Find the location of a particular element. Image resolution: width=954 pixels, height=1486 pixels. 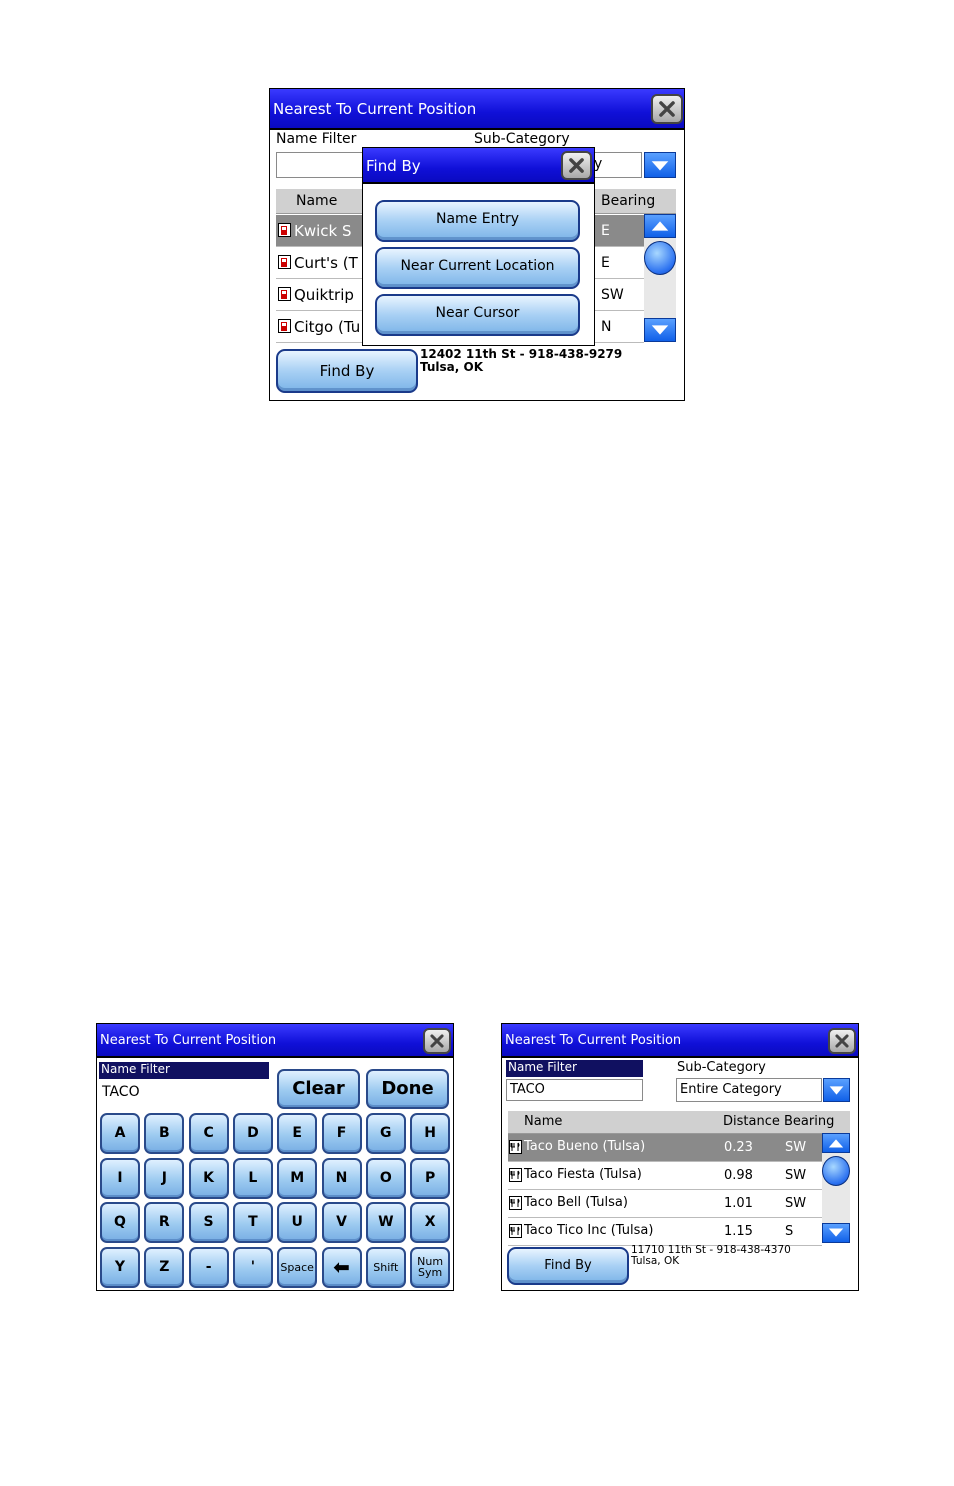

key-label: Z is located at coordinates (164, 1266).